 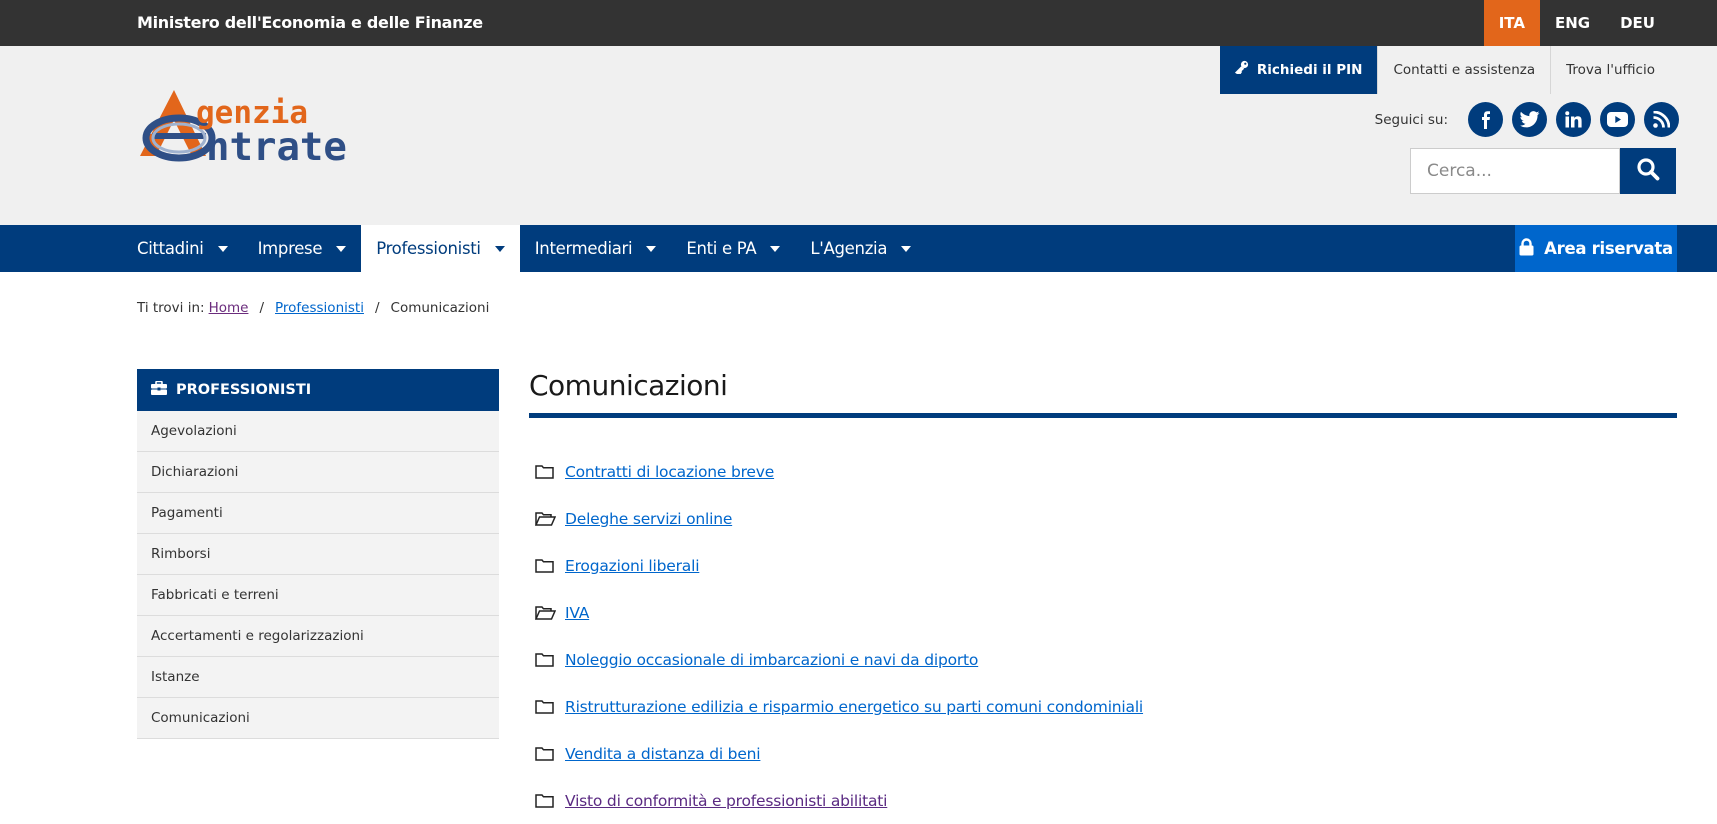 What do you see at coordinates (318, 431) in the screenshot?
I see `sidebar-item-agevolazioni: Agevolazioni` at bounding box center [318, 431].